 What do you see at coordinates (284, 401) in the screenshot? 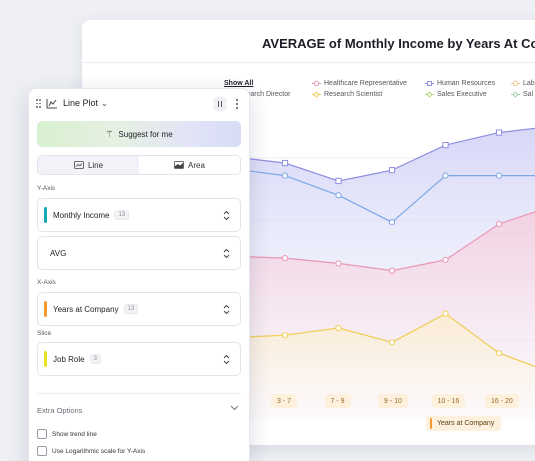
I see `x-tick-label: 3 - 7` at bounding box center [284, 401].